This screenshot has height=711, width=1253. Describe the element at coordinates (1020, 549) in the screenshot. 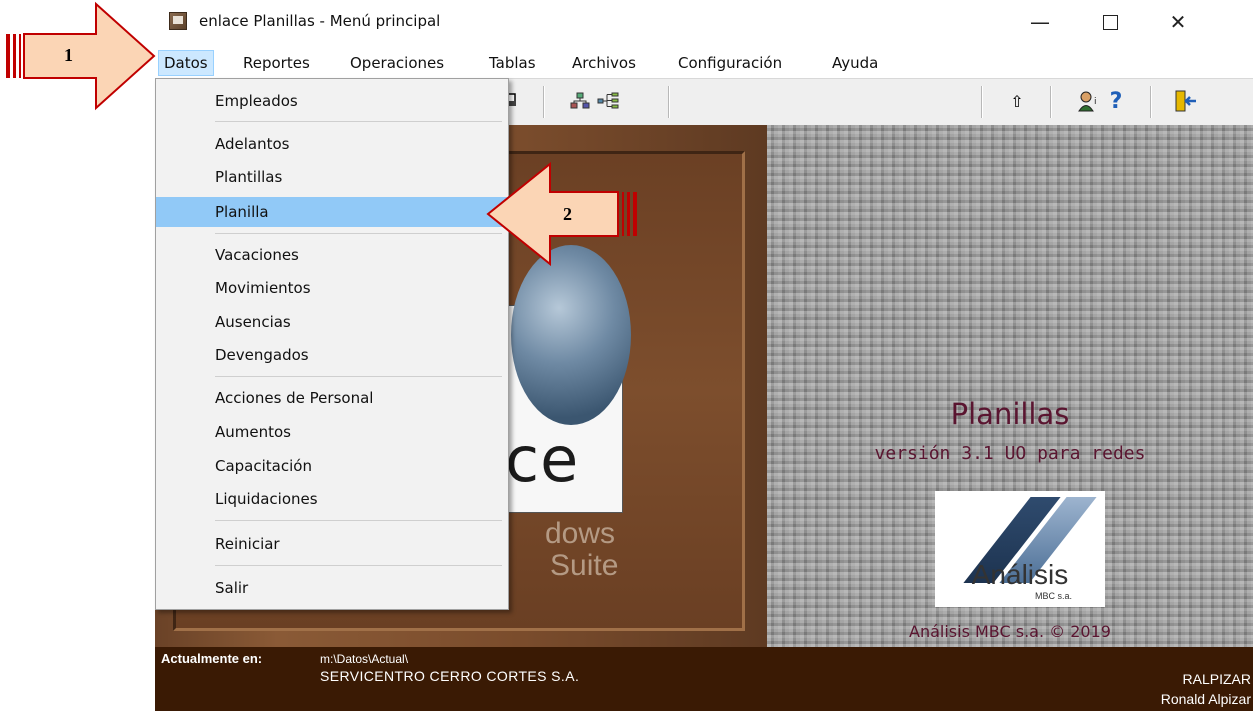

I see `brand-logo: Análisis MBC s.a.` at that location.